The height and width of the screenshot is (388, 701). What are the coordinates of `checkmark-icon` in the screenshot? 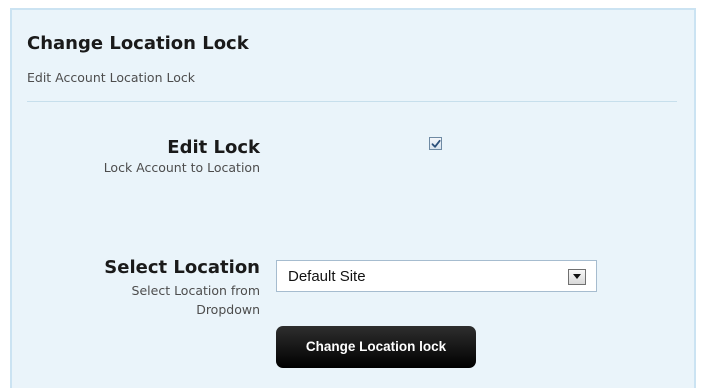 It's located at (436, 143).